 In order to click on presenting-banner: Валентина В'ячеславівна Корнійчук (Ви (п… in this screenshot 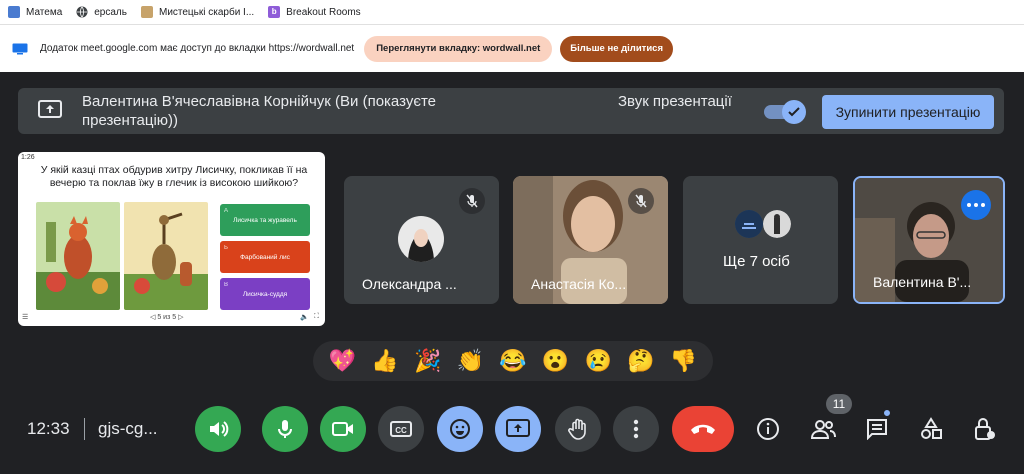, I will do `click(511, 111)`.